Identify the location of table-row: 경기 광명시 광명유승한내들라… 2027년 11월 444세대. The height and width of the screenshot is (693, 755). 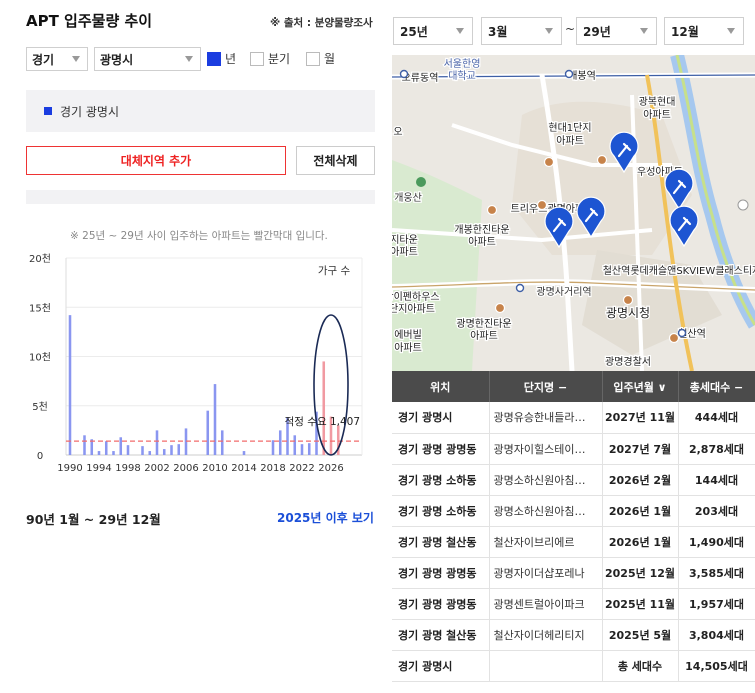
(573, 418).